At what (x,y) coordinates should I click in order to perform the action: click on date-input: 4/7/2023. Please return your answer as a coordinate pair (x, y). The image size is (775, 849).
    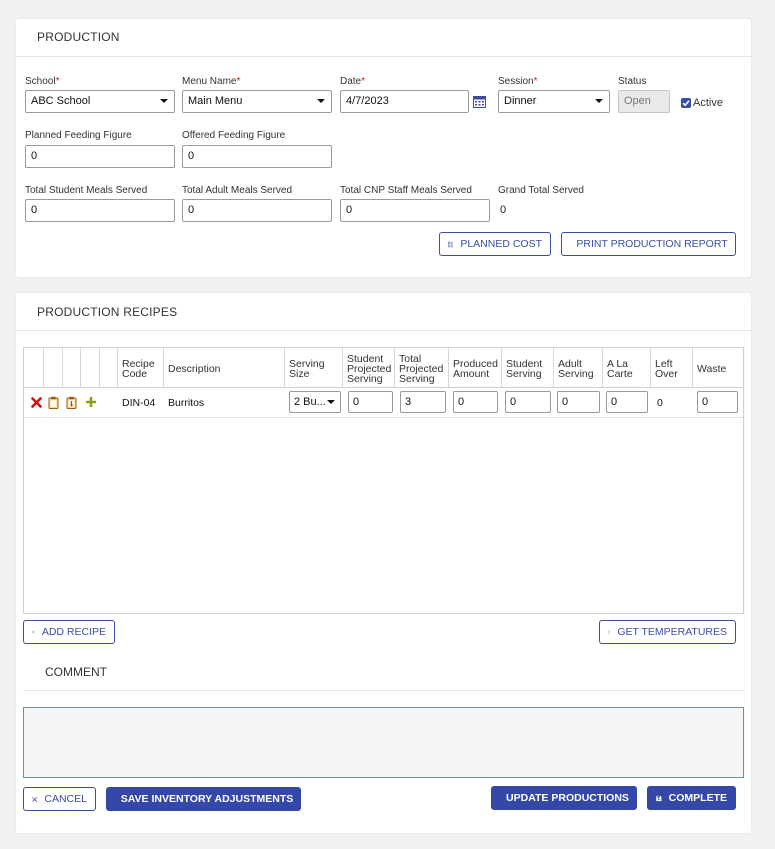
    Looking at the image, I should click on (404, 101).